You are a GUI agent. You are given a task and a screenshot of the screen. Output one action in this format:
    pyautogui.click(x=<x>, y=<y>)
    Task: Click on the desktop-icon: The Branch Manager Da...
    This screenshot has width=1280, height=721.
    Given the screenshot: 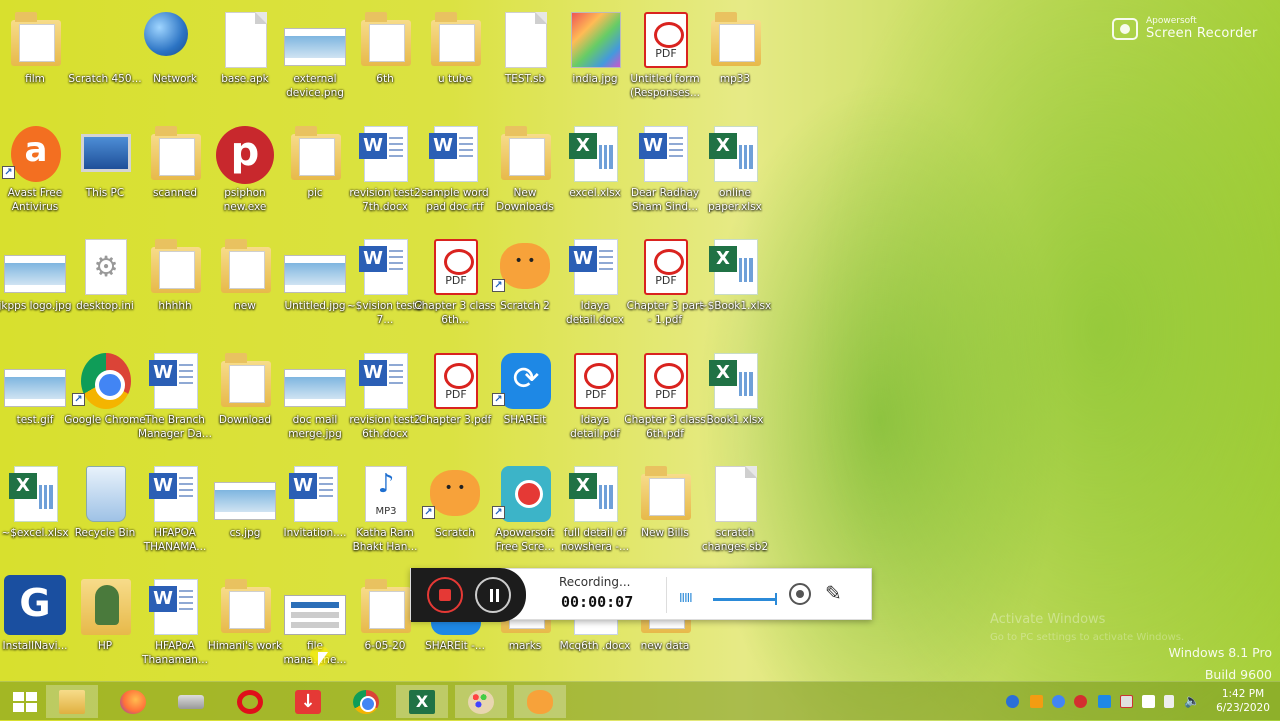 What is the action you would take?
    pyautogui.click(x=175, y=402)
    